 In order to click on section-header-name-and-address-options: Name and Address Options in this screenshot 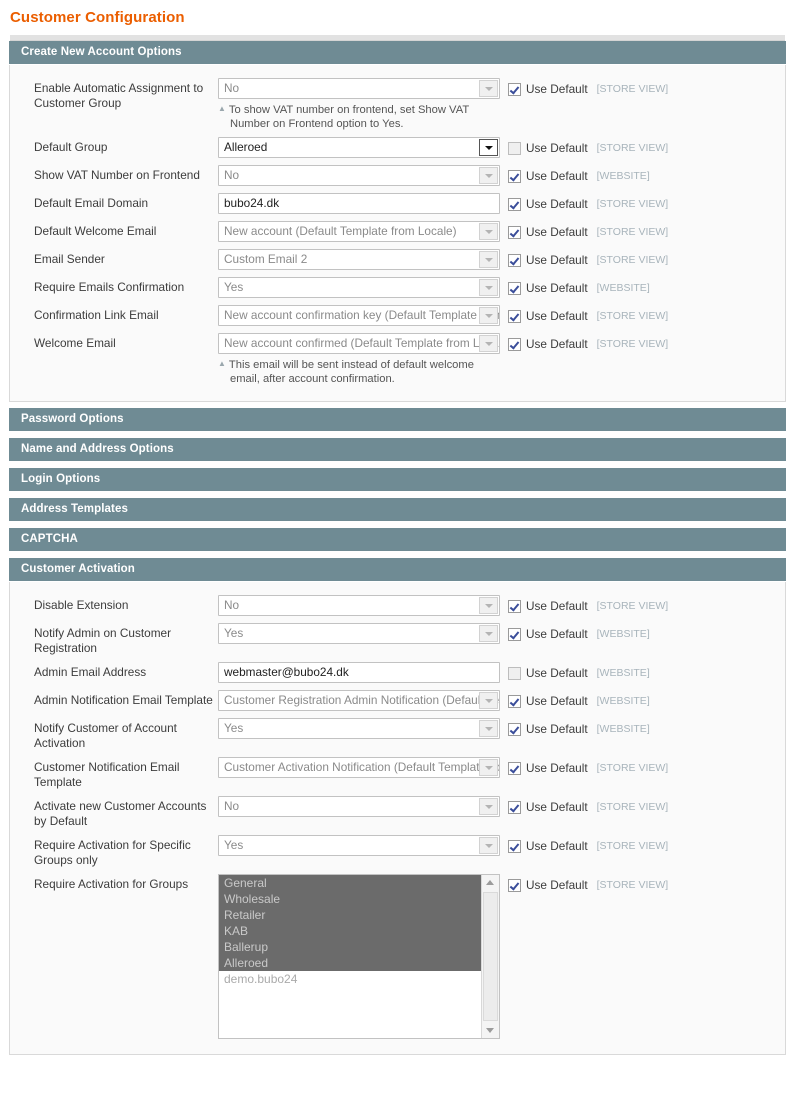, I will do `click(397, 450)`.